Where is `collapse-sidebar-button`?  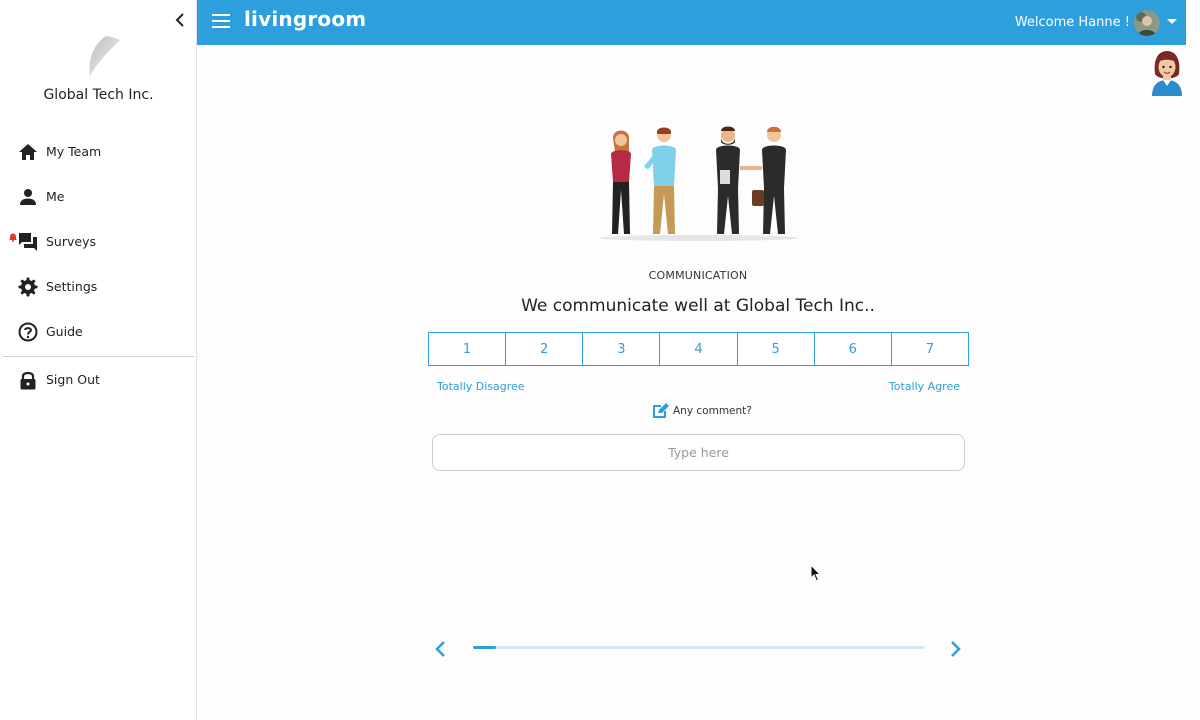
collapse-sidebar-button is located at coordinates (180, 20).